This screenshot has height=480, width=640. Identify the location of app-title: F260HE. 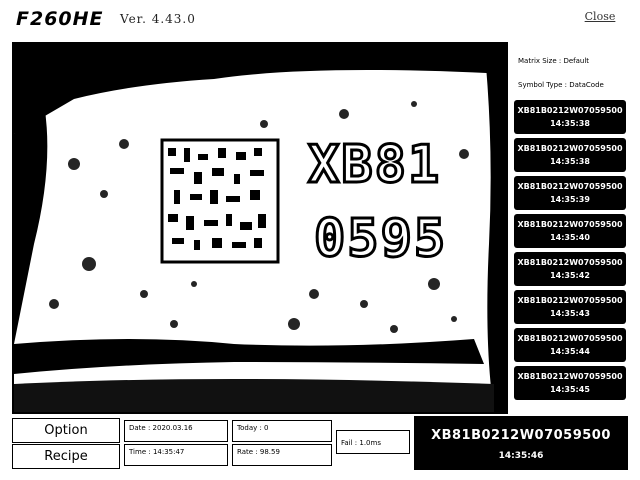
(60, 19).